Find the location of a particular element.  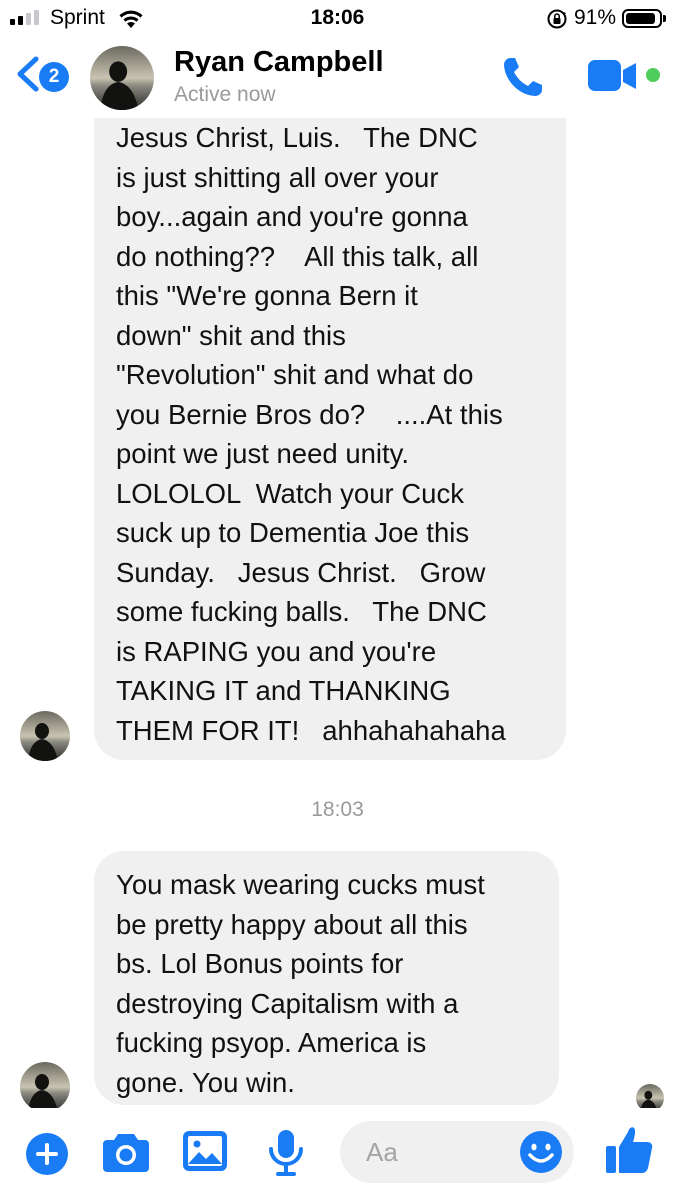

plus-button is located at coordinates (47, 1156).